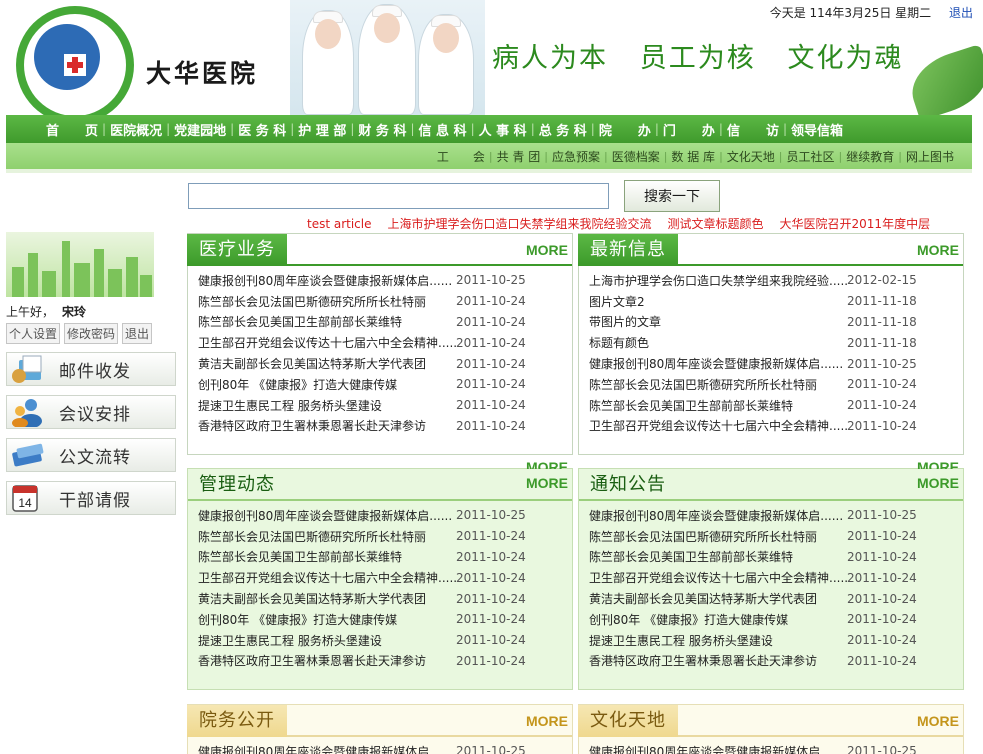 The image size is (983, 754). What do you see at coordinates (576, 156) in the screenshot?
I see `subnav-item: 应急预案` at bounding box center [576, 156].